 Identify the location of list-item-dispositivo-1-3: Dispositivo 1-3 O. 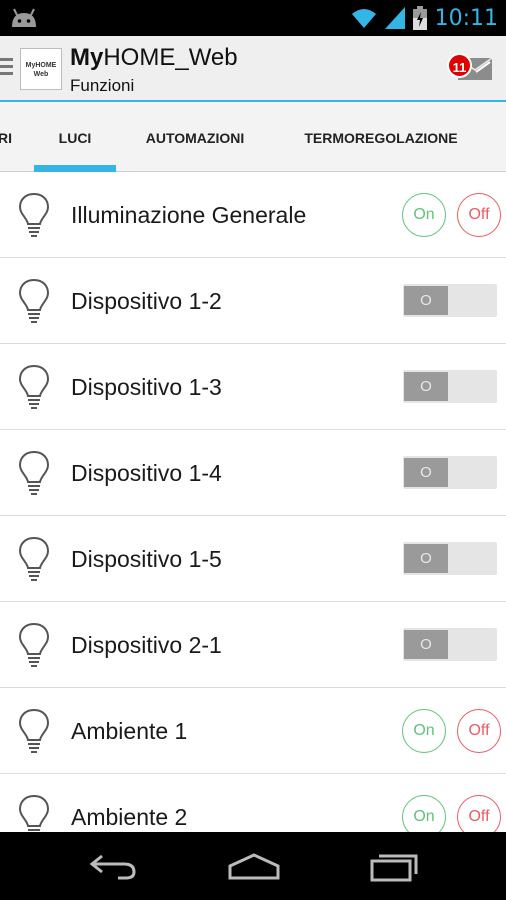
(253, 387).